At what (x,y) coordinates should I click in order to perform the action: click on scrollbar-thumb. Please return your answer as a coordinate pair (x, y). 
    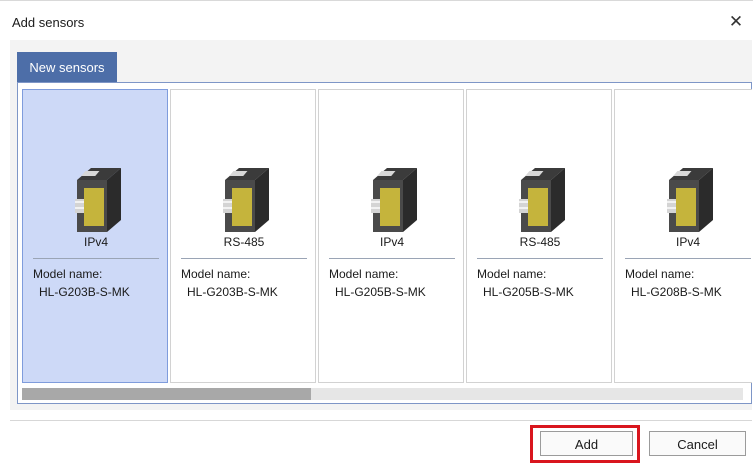
    Looking at the image, I should click on (166, 394).